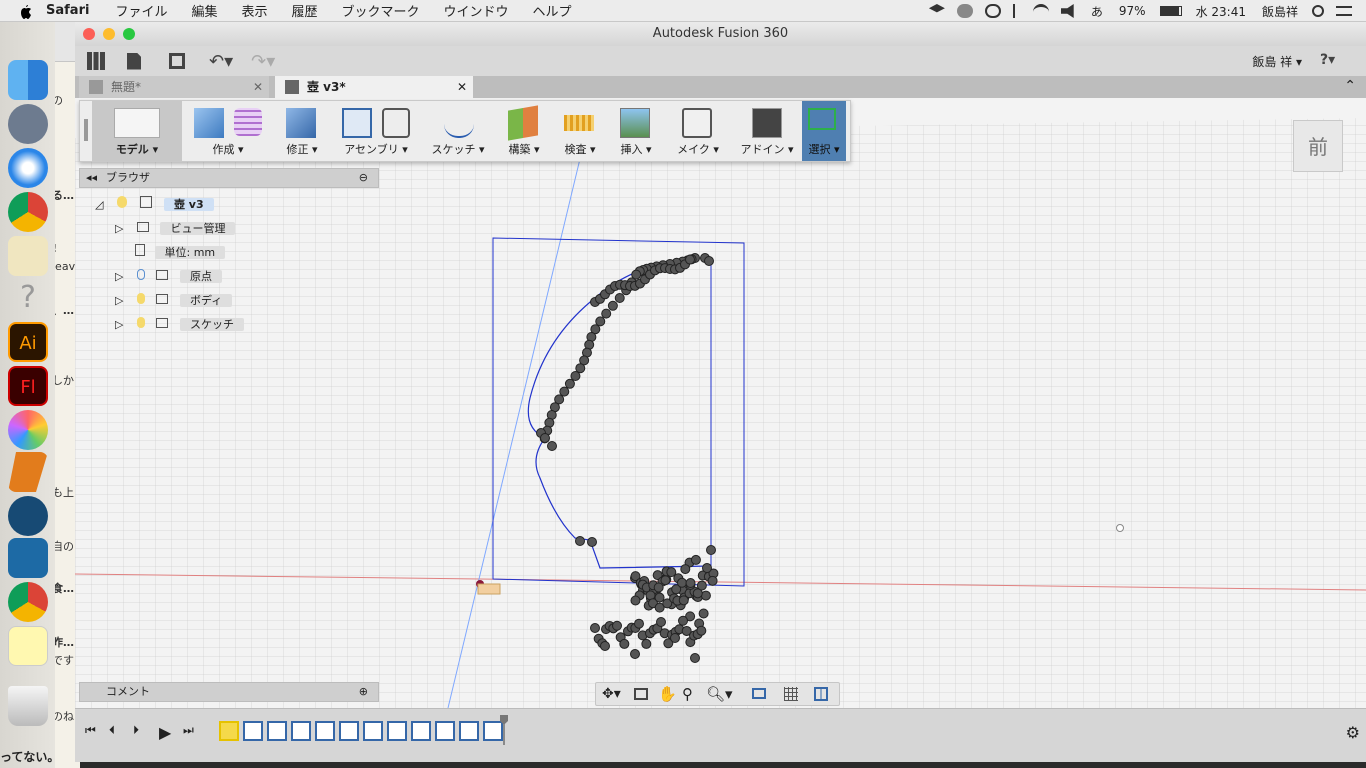 The height and width of the screenshot is (768, 1366). I want to click on fusion-360-icon, so click(28, 472).